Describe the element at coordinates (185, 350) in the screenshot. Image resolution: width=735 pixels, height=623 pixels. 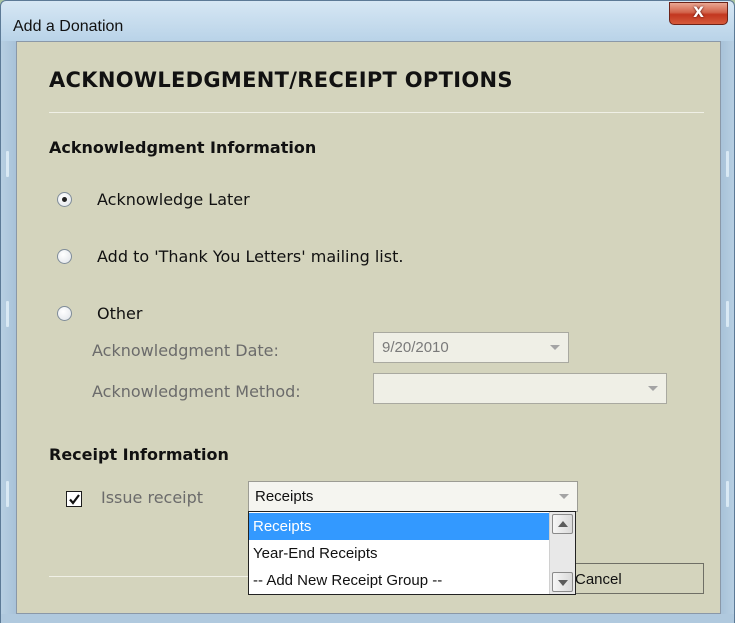
I see `ack-date-label: Acknowledgment Date:` at that location.